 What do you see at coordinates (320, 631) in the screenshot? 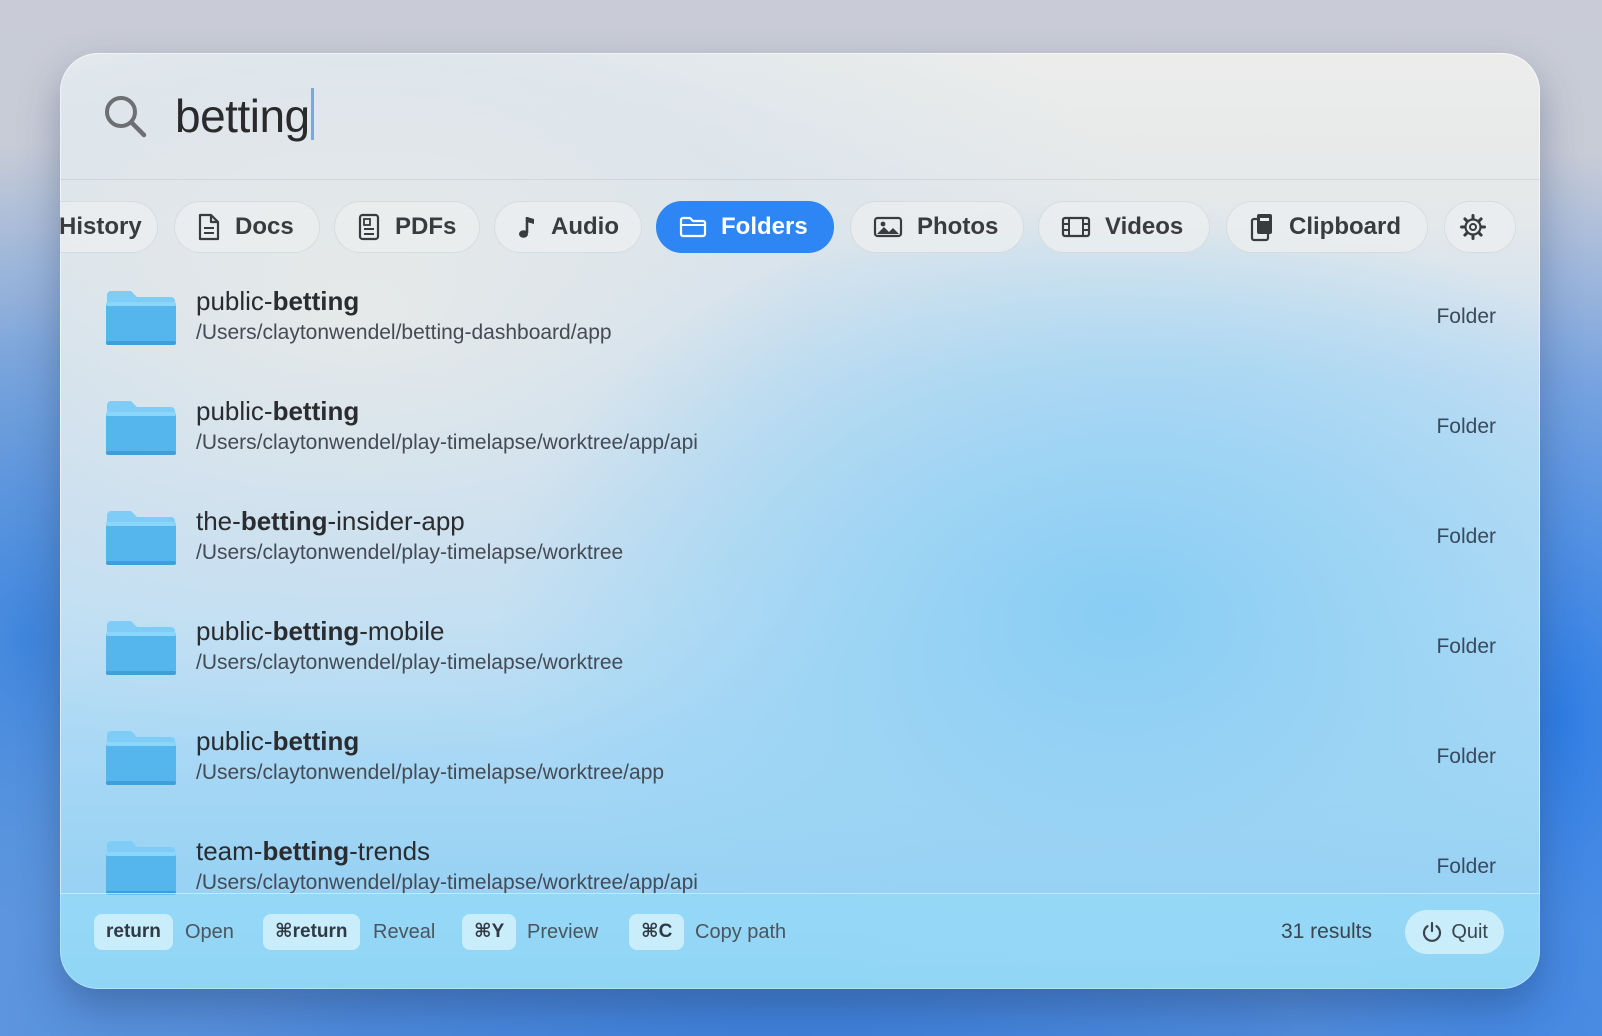
I see `result-name: public-betting-mobile` at bounding box center [320, 631].